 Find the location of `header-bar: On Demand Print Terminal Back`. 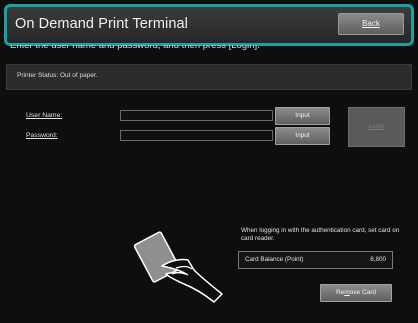

header-bar: On Demand Print Terminal Back is located at coordinates (209, 25).